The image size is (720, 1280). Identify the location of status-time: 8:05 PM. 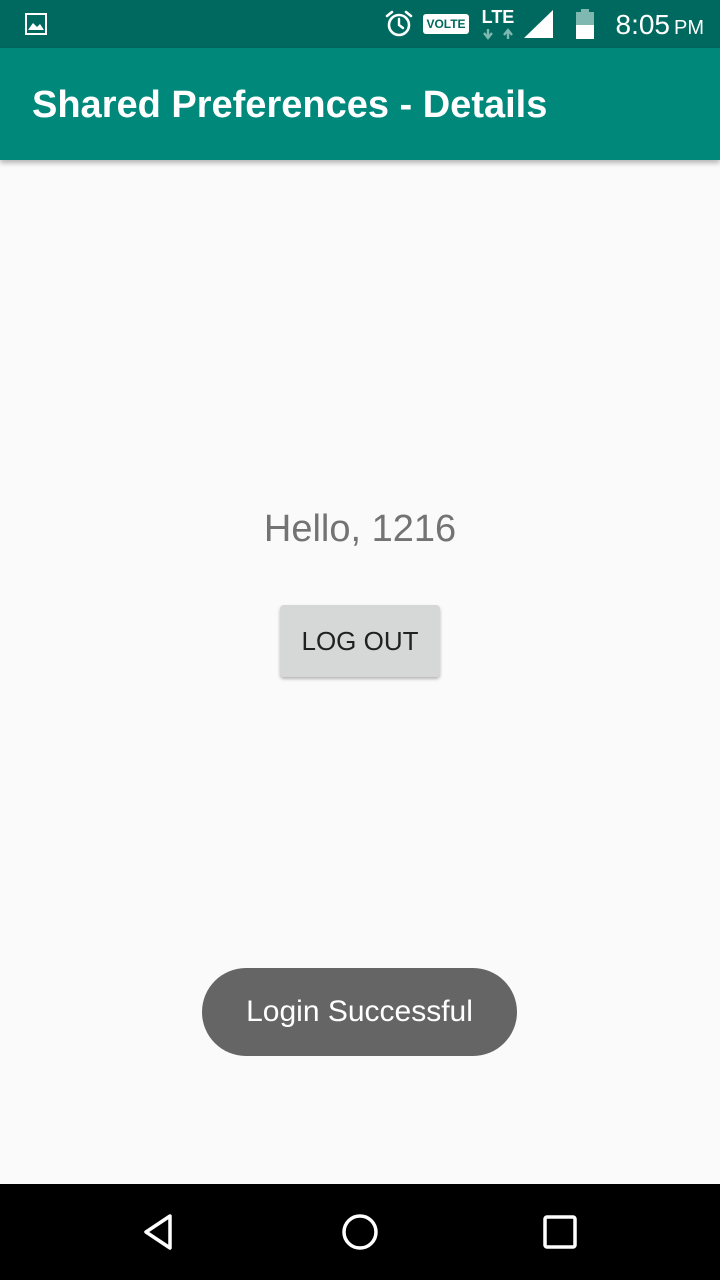
(660, 24).